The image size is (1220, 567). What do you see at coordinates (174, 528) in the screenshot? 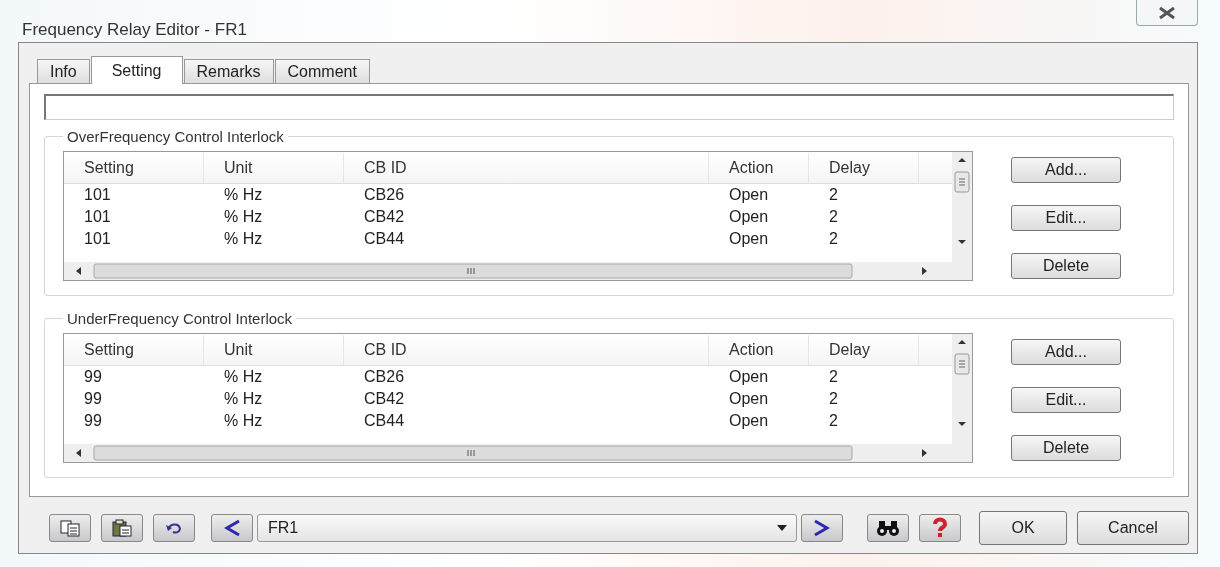
I see `undo-button` at bounding box center [174, 528].